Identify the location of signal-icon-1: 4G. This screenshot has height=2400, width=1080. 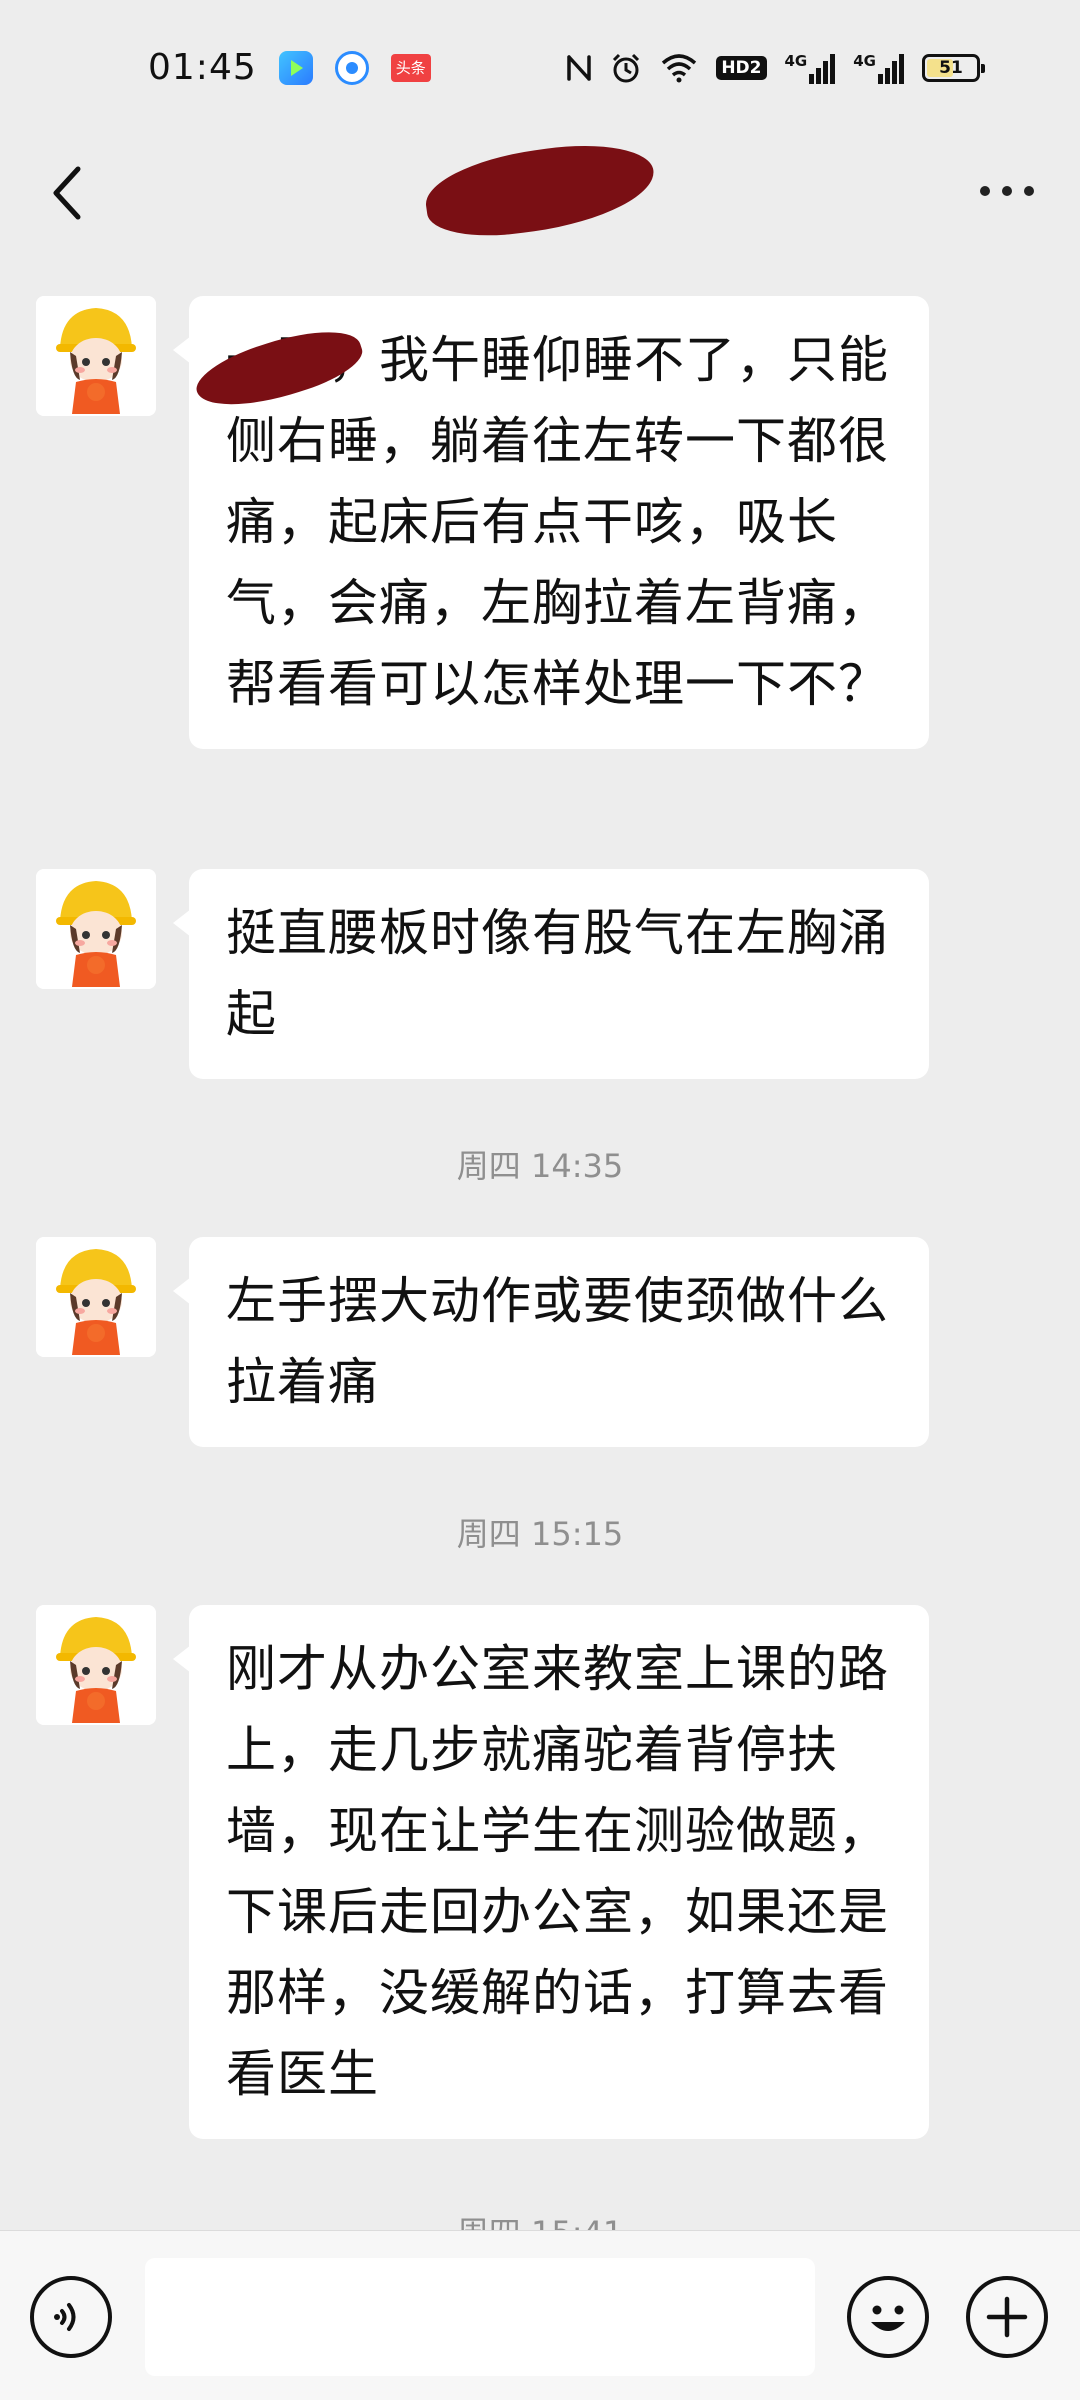
(810, 68).